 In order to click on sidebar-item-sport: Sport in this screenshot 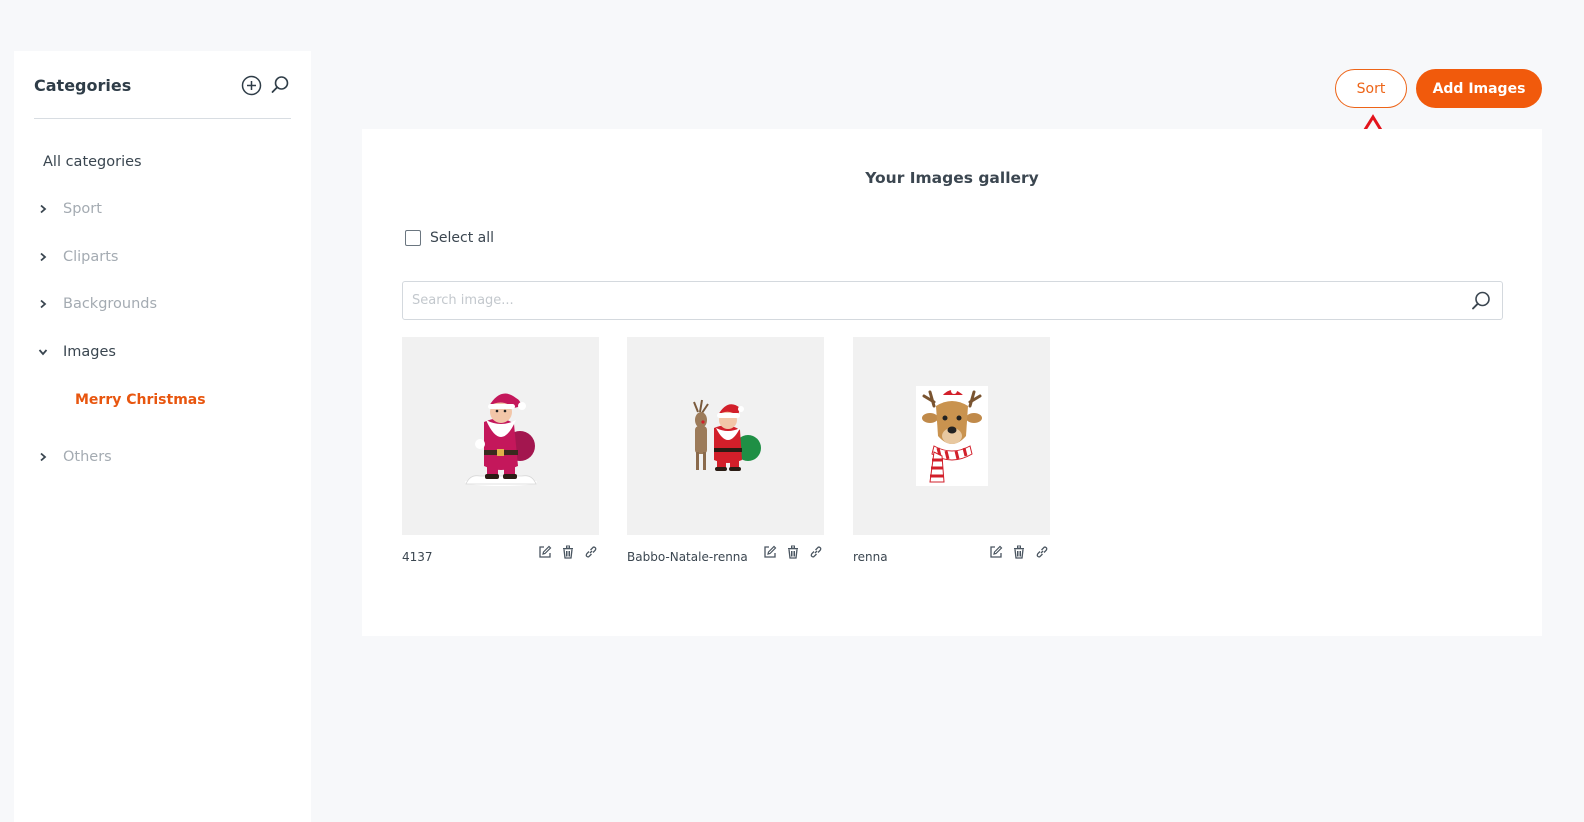, I will do `click(69, 209)`.